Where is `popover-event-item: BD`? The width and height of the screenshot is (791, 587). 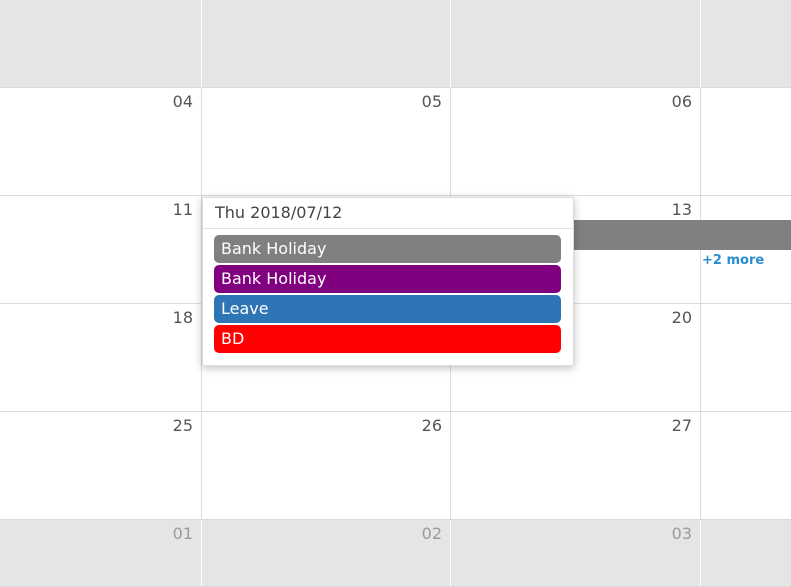
popover-event-item: BD is located at coordinates (387, 339).